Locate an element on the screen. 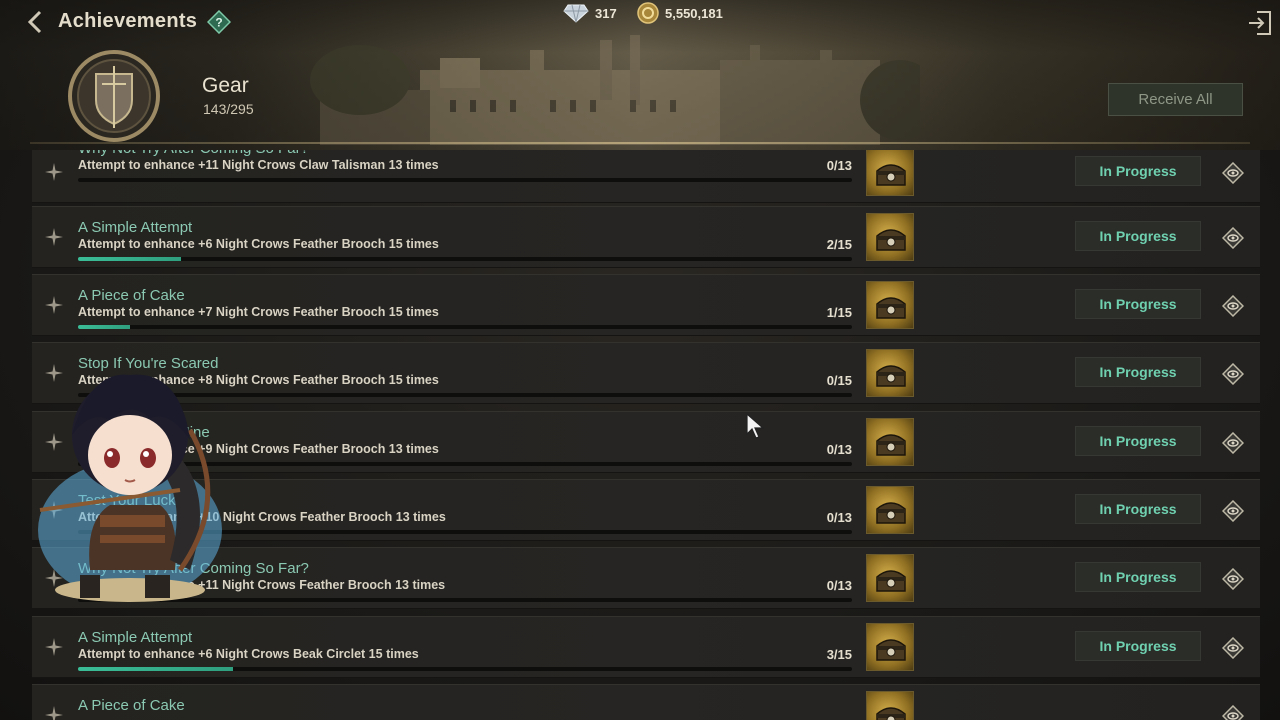 The image size is (1280, 720). diamond-amount: 317 is located at coordinates (606, 13).